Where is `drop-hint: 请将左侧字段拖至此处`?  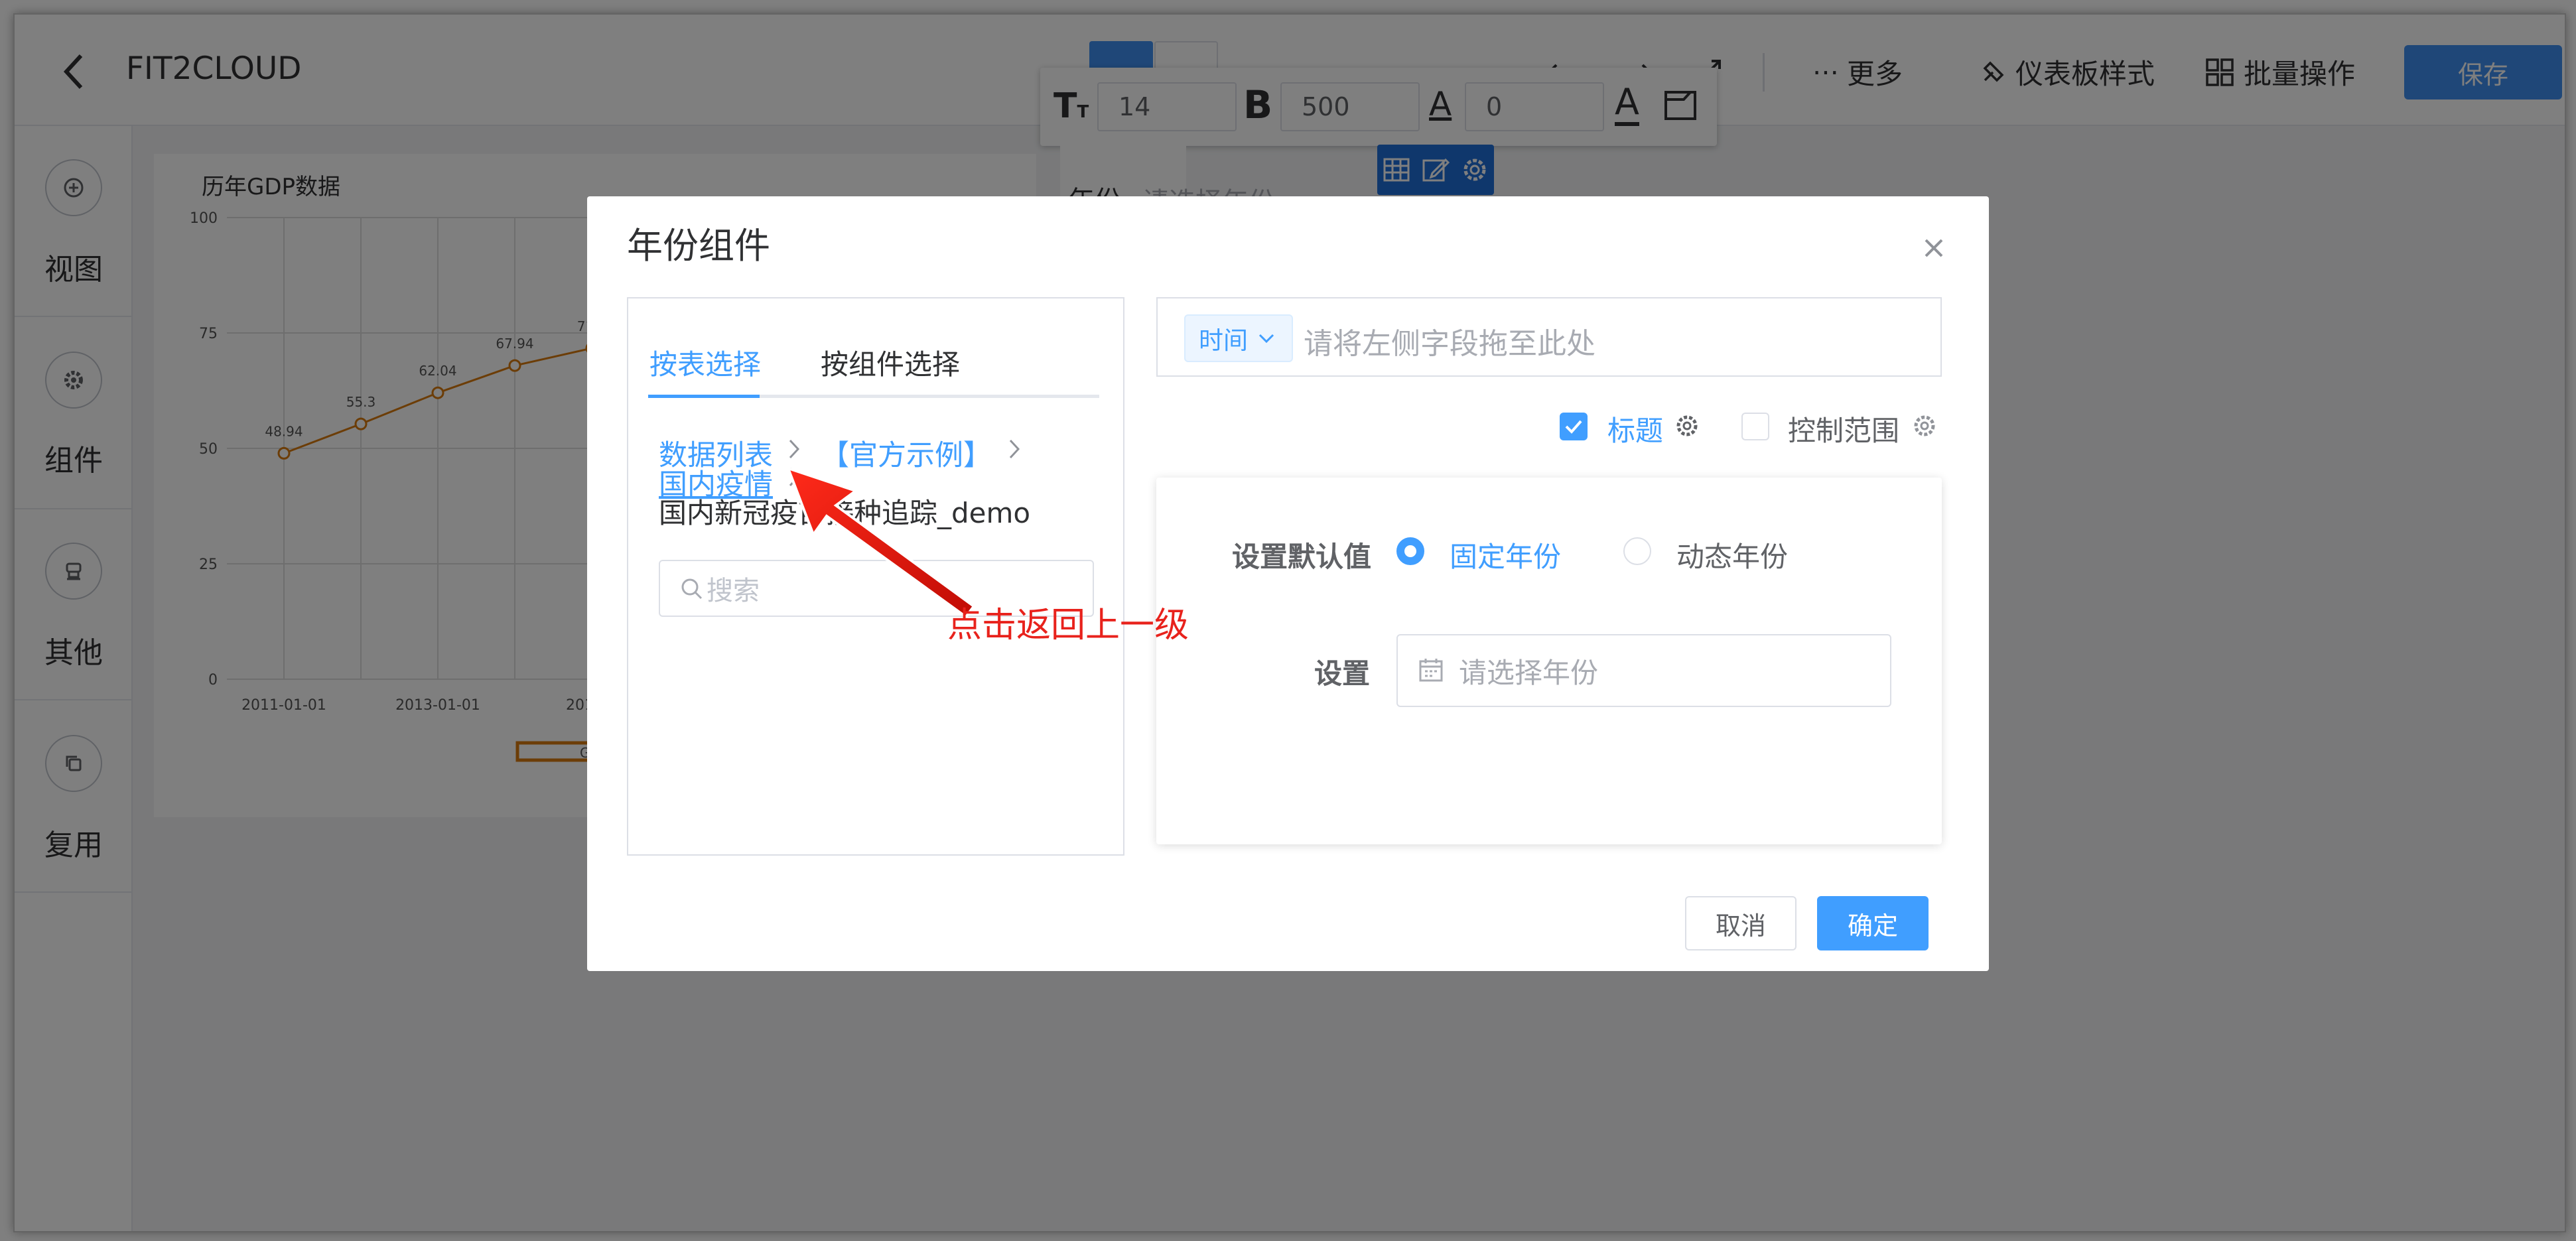 drop-hint: 请将左侧字段拖至此处 is located at coordinates (1449, 344).